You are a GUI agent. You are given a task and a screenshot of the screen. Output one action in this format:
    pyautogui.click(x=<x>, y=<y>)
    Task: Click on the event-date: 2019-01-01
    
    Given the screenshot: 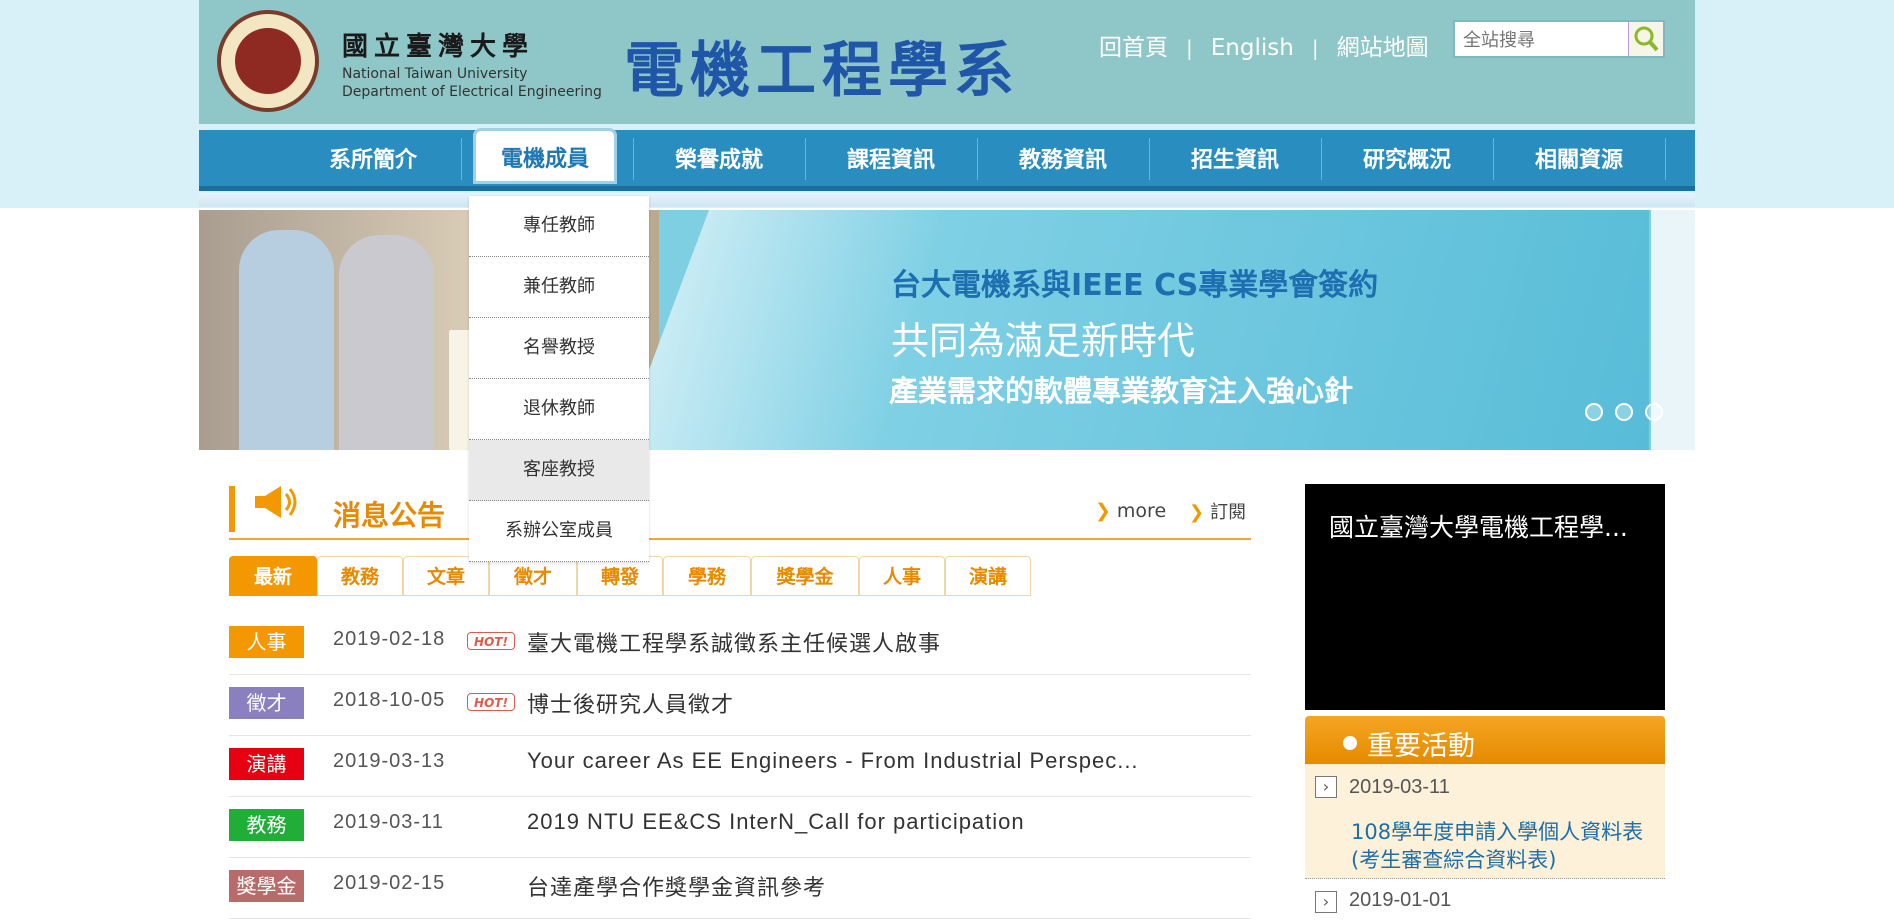 What is the action you would take?
    pyautogui.click(x=1400, y=900)
    